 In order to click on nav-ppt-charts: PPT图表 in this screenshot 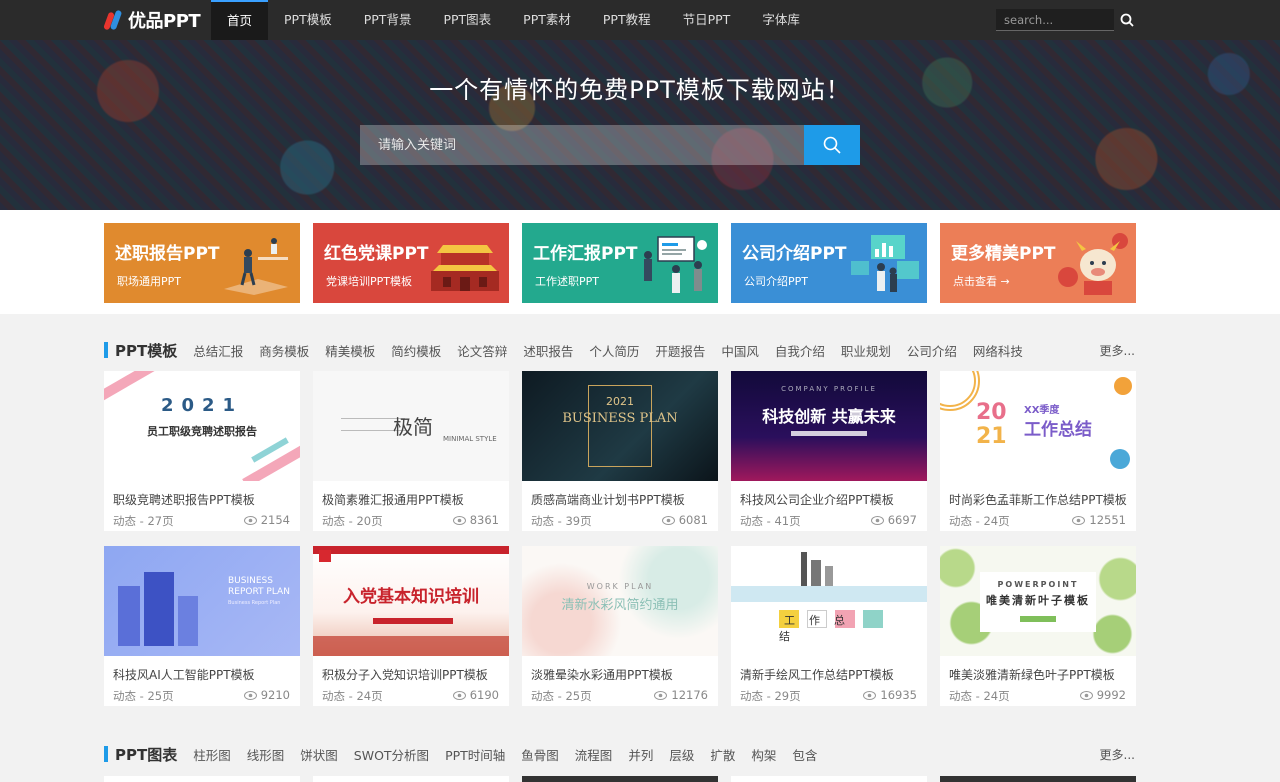, I will do `click(467, 20)`.